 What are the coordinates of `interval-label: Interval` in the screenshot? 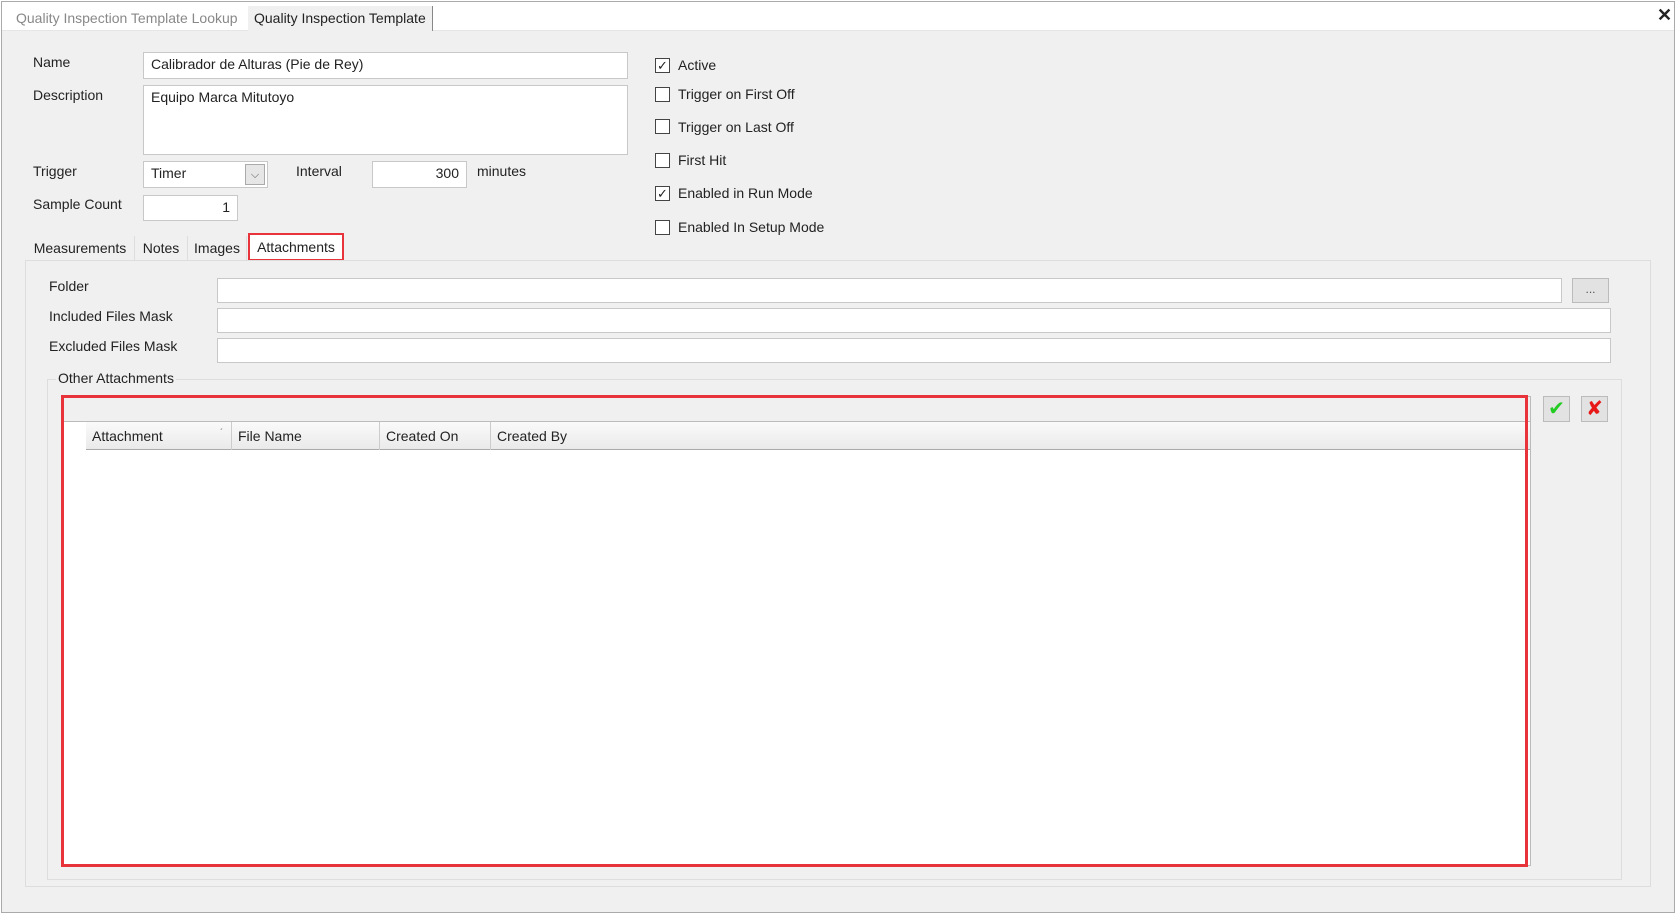 It's located at (319, 171).